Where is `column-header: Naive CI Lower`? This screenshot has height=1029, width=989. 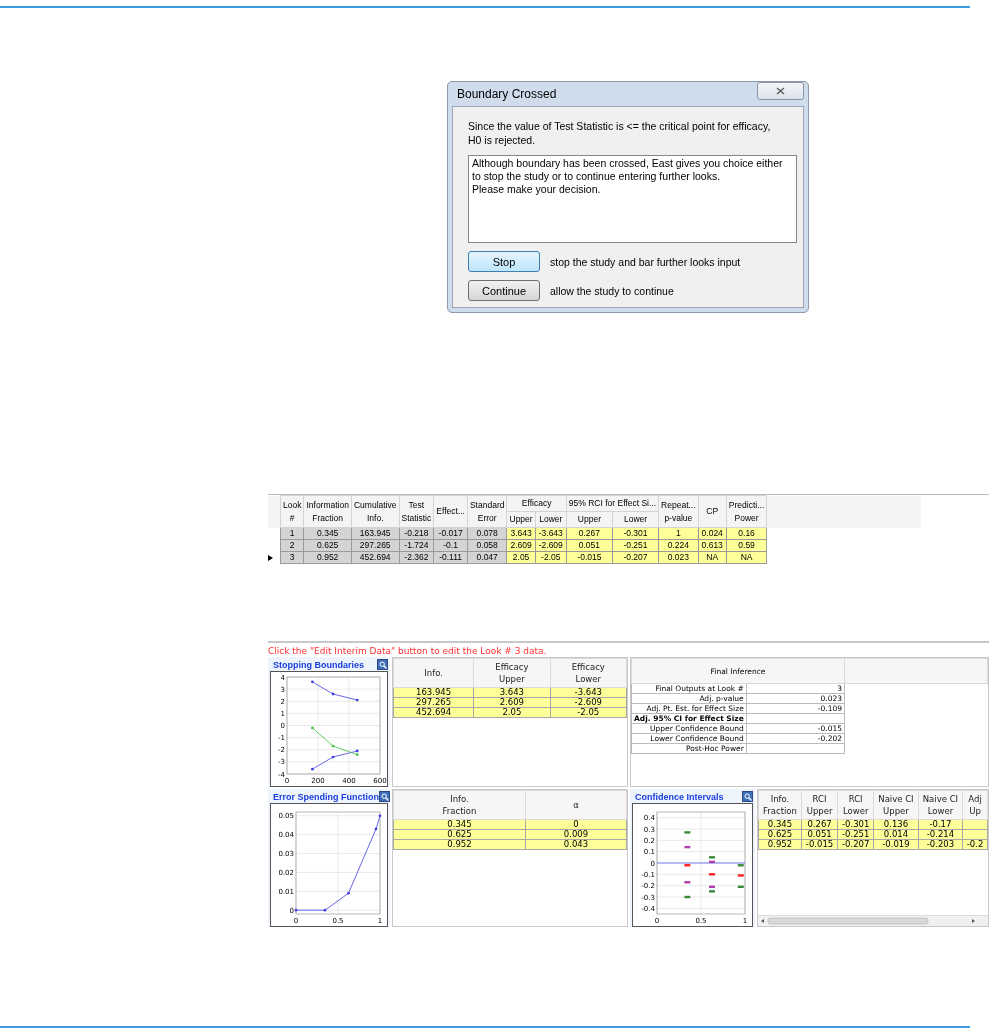 column-header: Naive CI Lower is located at coordinates (940, 805).